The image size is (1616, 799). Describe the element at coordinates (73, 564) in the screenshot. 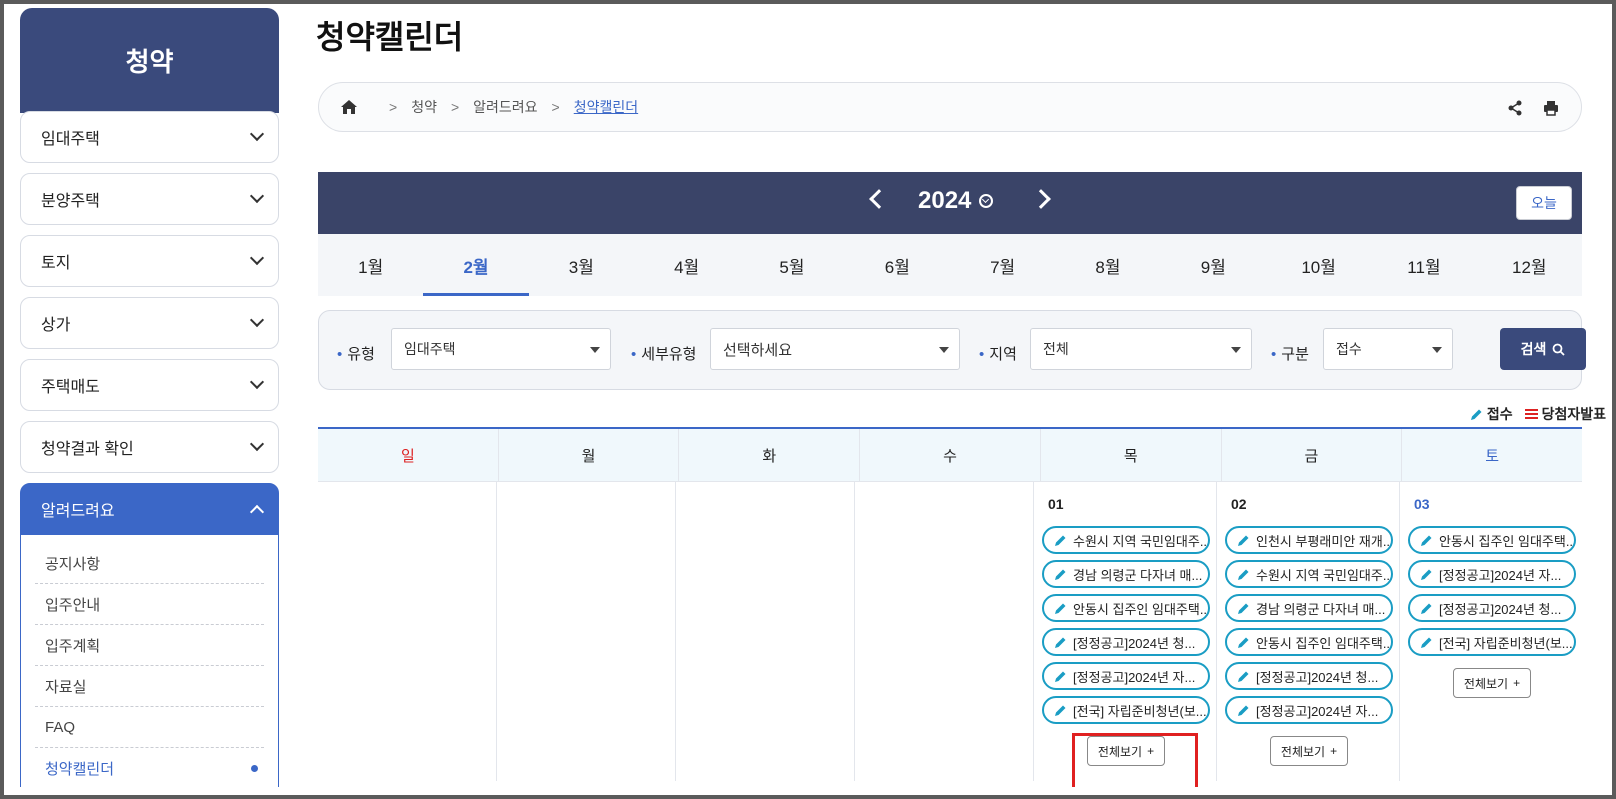

I see `submenu-item-label: 공지사항` at that location.